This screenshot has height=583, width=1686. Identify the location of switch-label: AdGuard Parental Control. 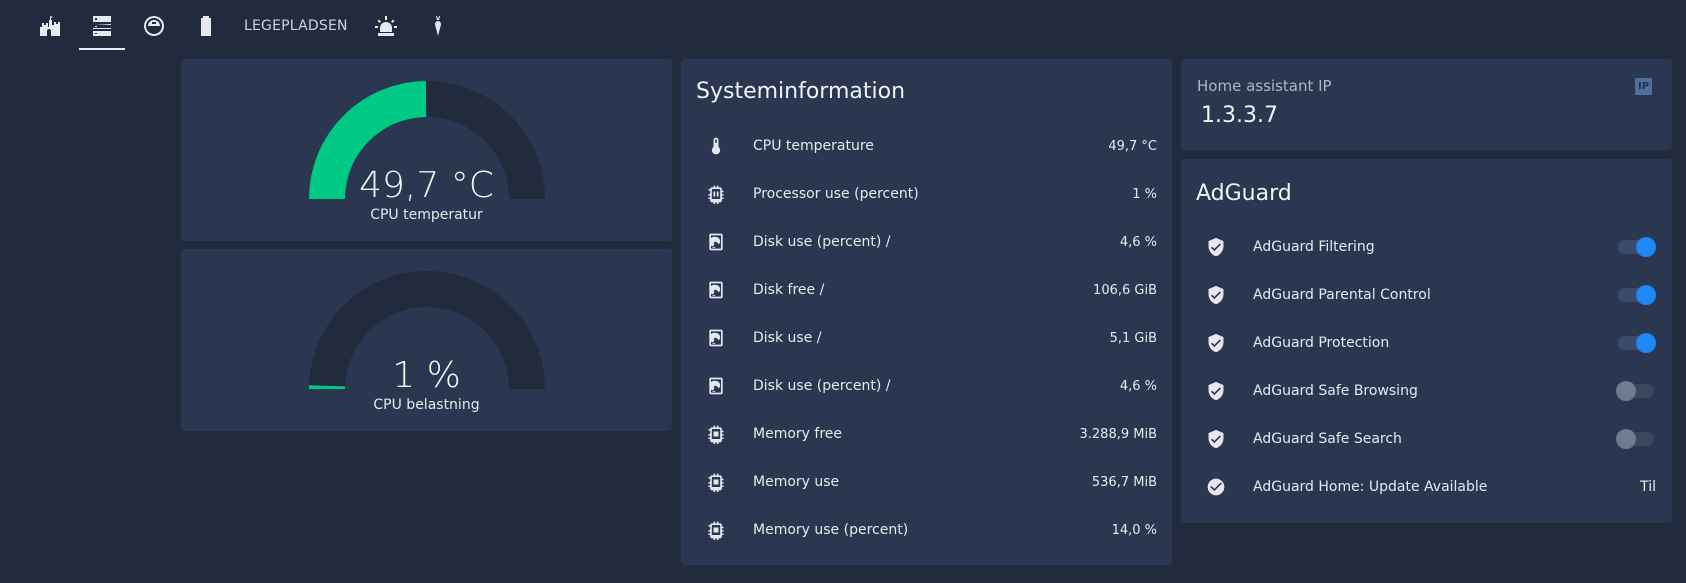
(1342, 295).